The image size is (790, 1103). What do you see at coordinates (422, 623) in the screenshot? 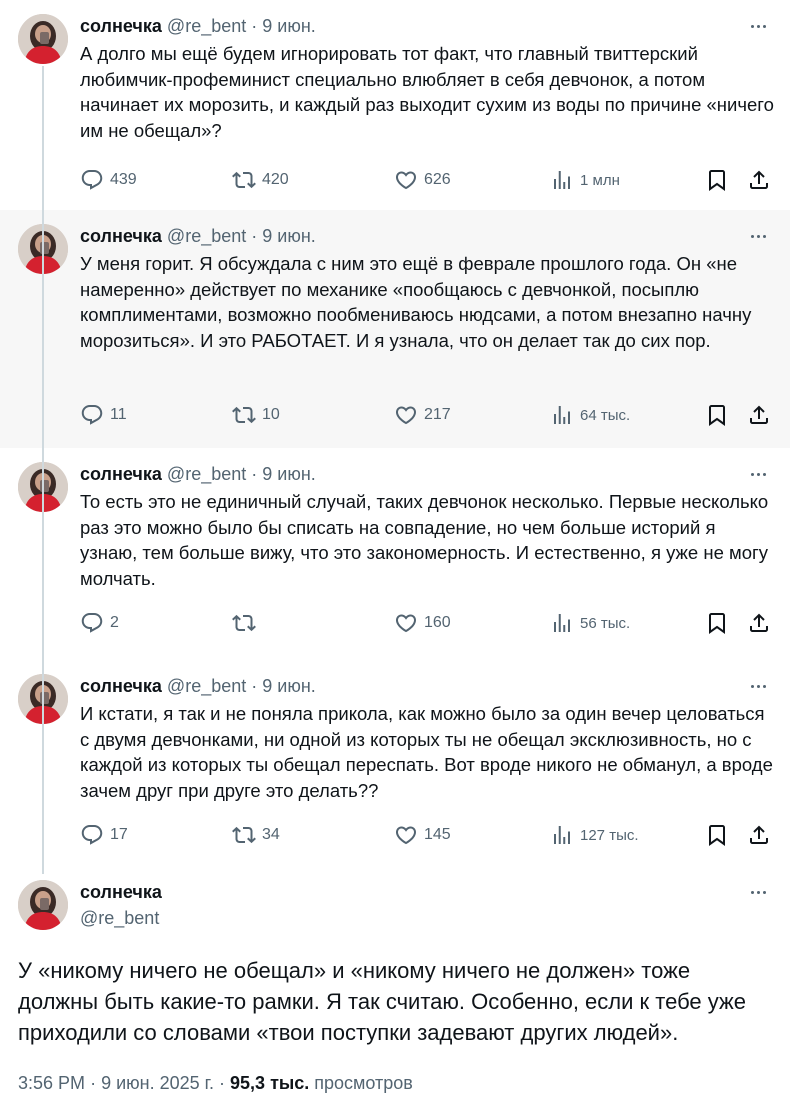
I see `like-button: 160` at bounding box center [422, 623].